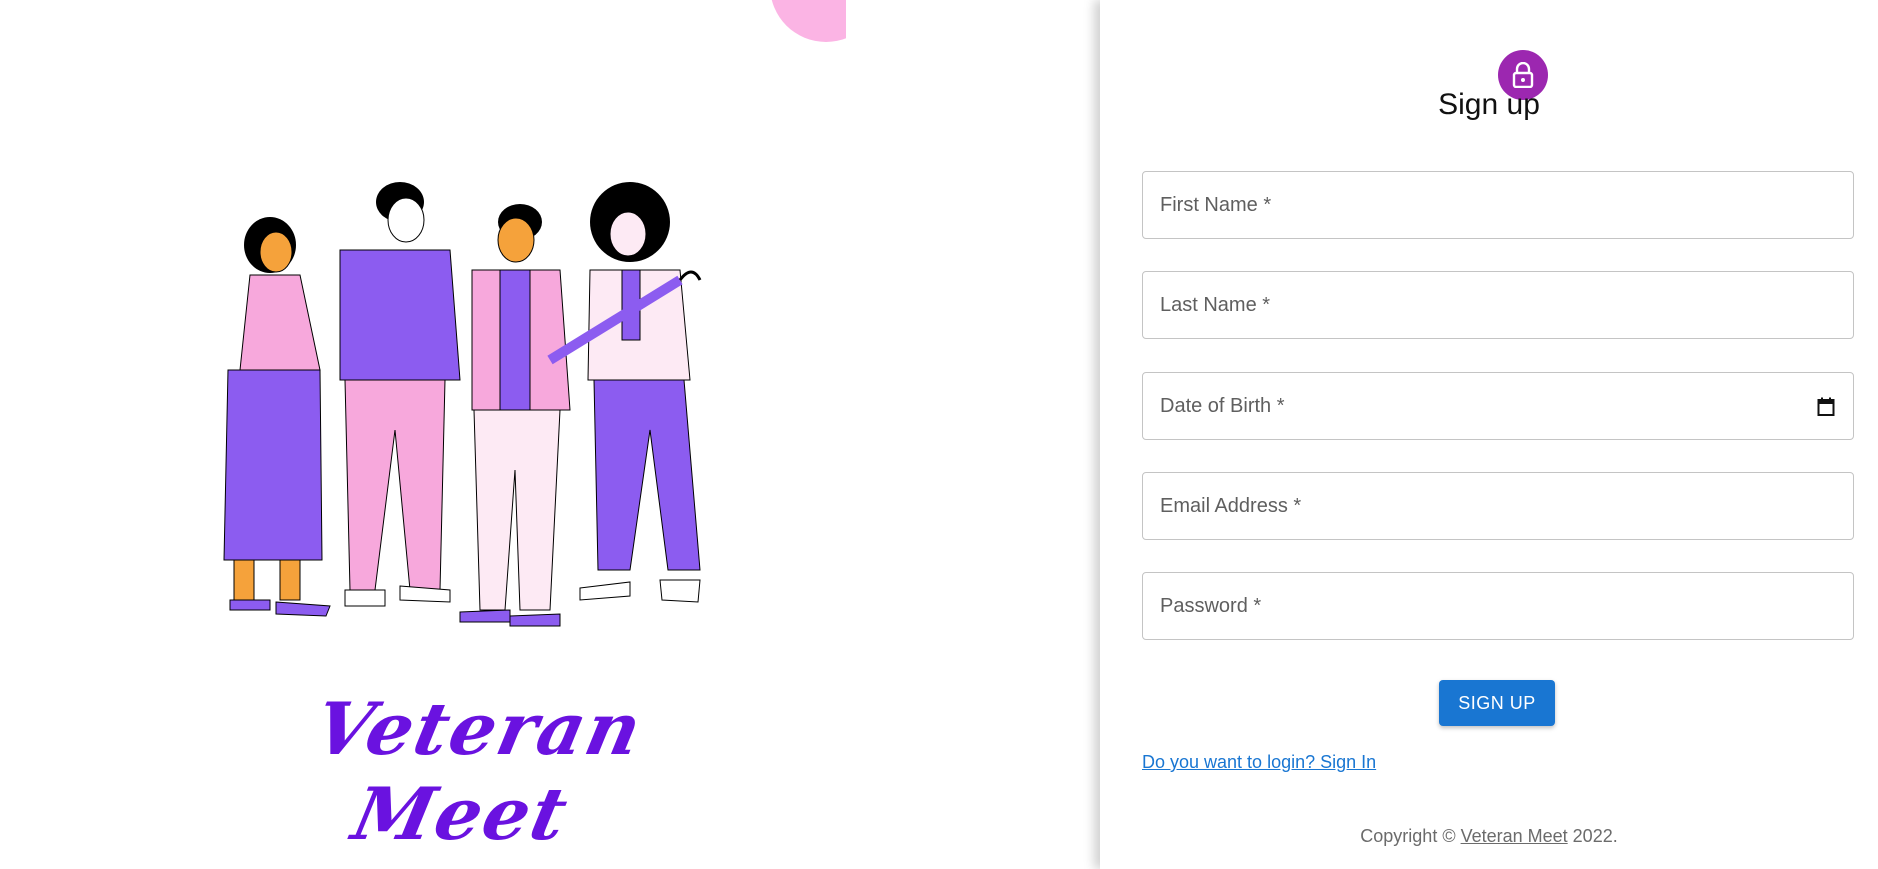 The image size is (1878, 869). I want to click on password-label: Password *, so click(1211, 606).